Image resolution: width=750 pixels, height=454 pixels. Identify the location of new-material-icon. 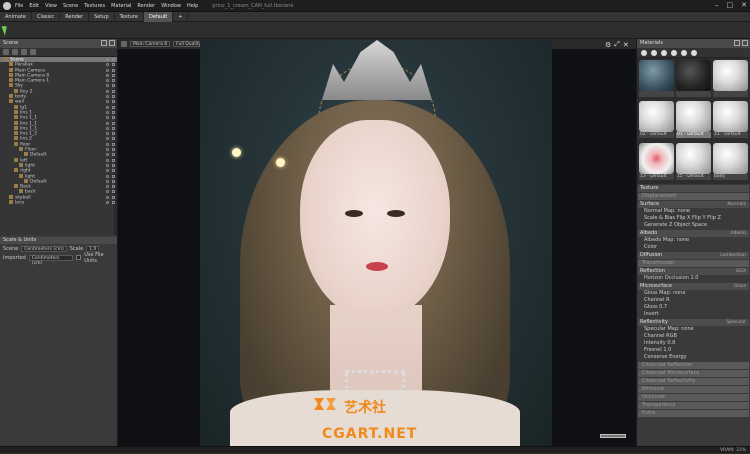
(644, 53).